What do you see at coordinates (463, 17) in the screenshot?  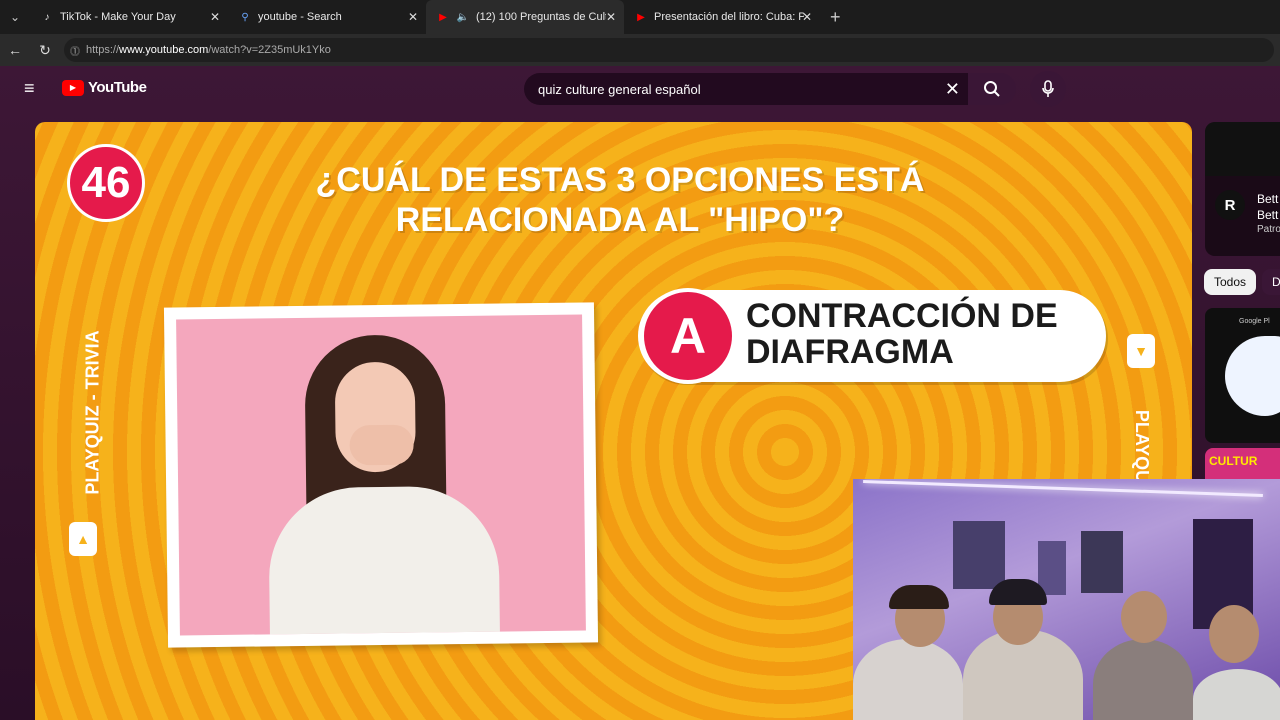 I see `speaker-icon: 🔈` at bounding box center [463, 17].